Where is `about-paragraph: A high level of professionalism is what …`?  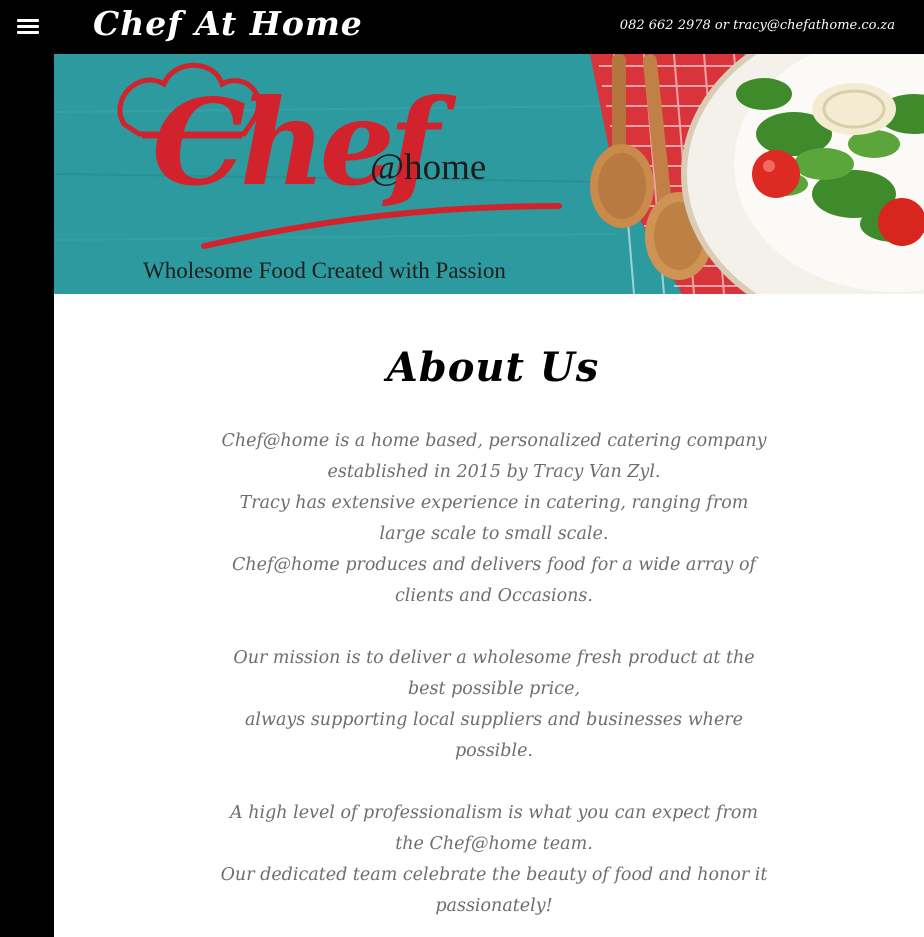
about-paragraph: A high level of professionalism is what … is located at coordinates (494, 828).